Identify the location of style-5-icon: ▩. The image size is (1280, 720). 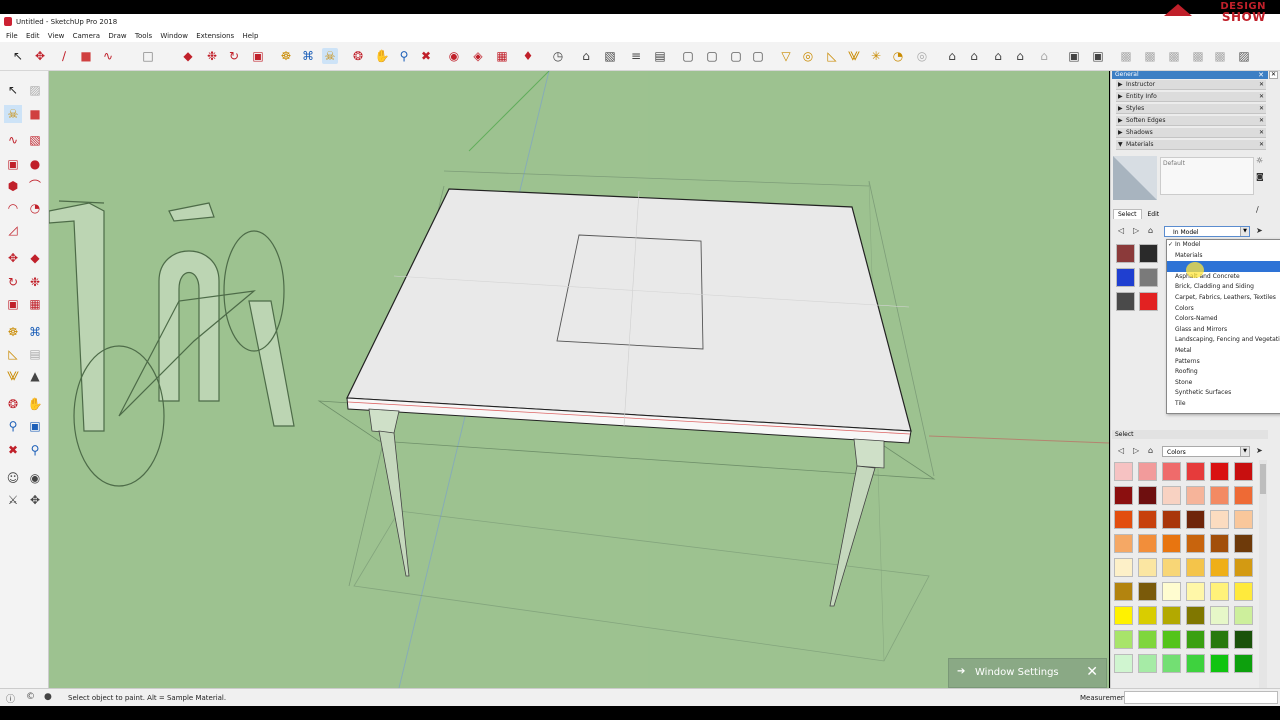
(1220, 56).